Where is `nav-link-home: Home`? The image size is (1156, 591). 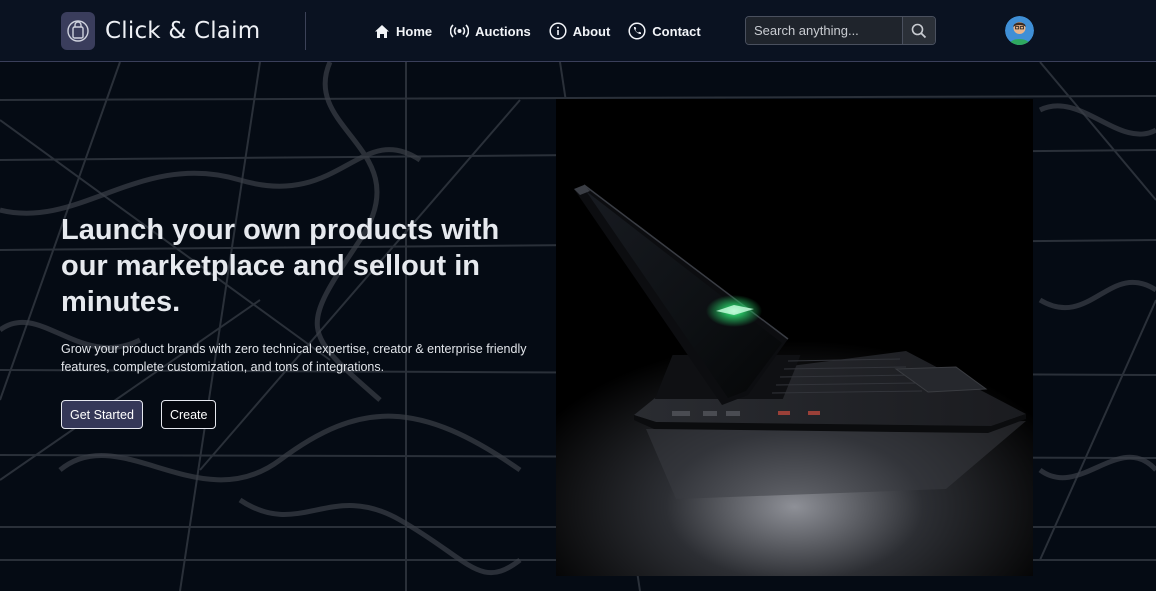
nav-link-home: Home is located at coordinates (403, 31).